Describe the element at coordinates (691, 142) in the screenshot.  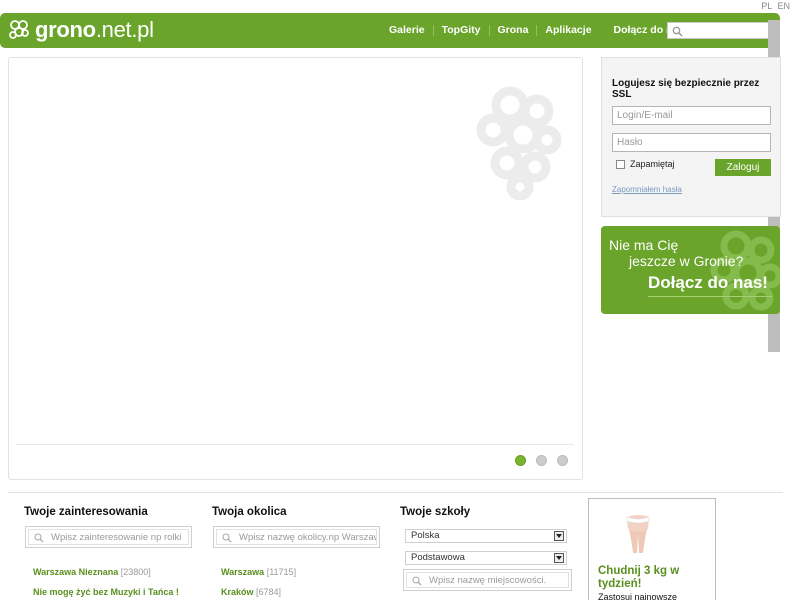
I see `password-input` at that location.